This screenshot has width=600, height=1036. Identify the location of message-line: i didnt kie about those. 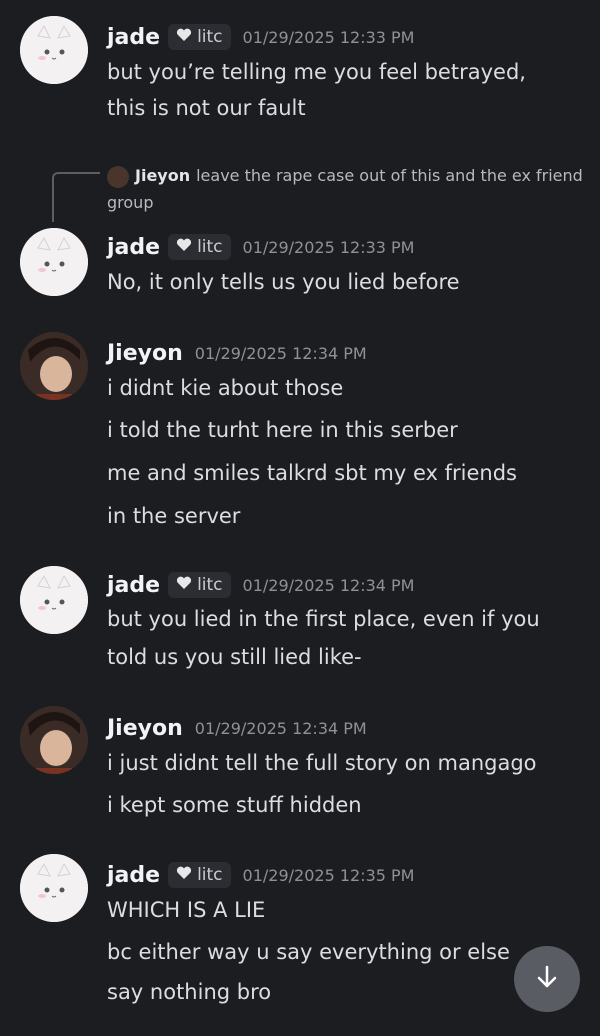
(225, 388).